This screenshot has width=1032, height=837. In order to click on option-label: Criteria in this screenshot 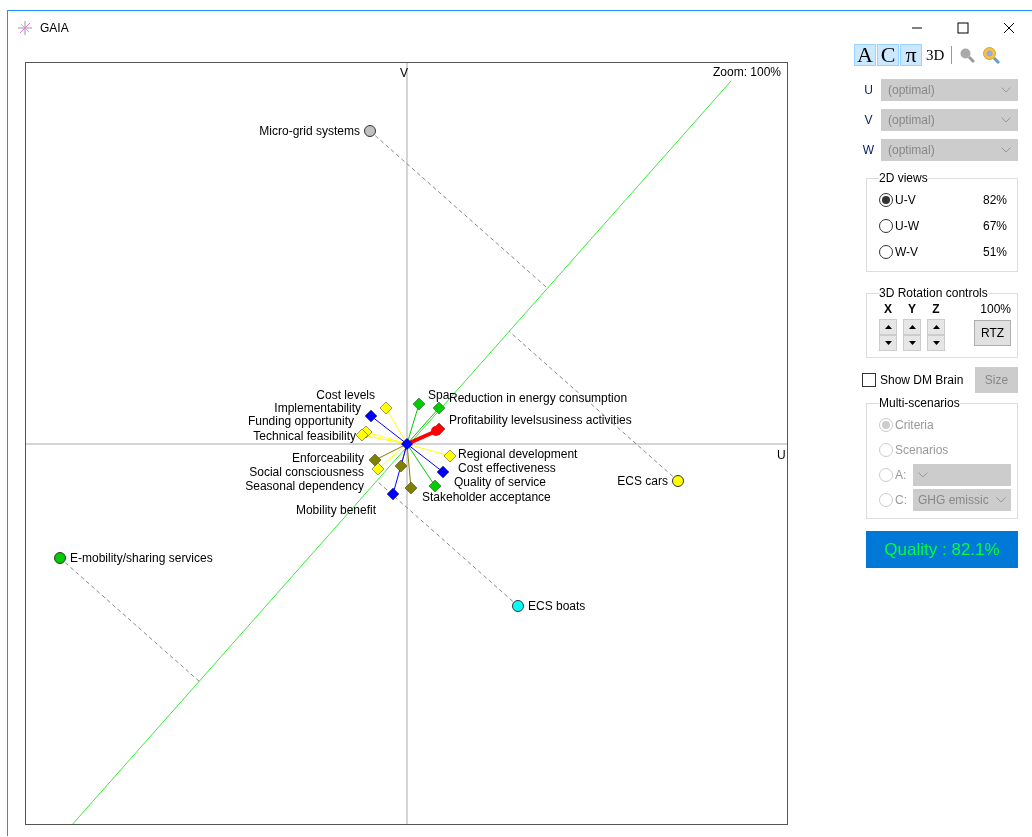, I will do `click(914, 424)`.